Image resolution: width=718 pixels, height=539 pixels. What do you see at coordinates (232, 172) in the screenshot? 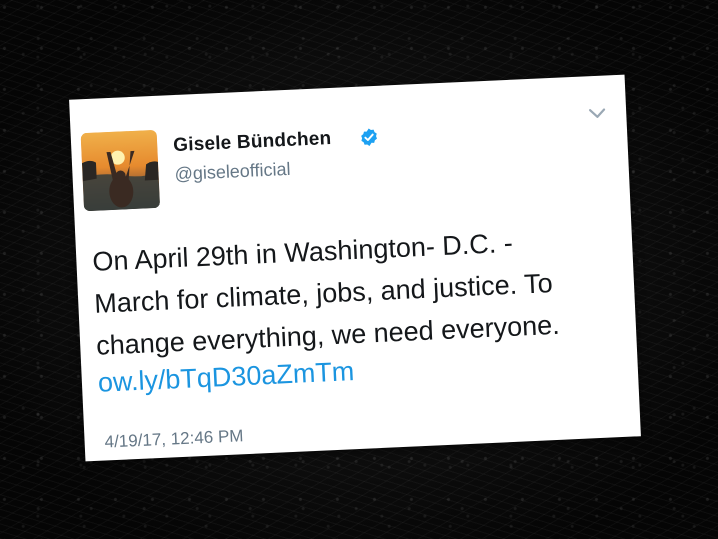
I see `author-handle: @giseleofficial` at bounding box center [232, 172].